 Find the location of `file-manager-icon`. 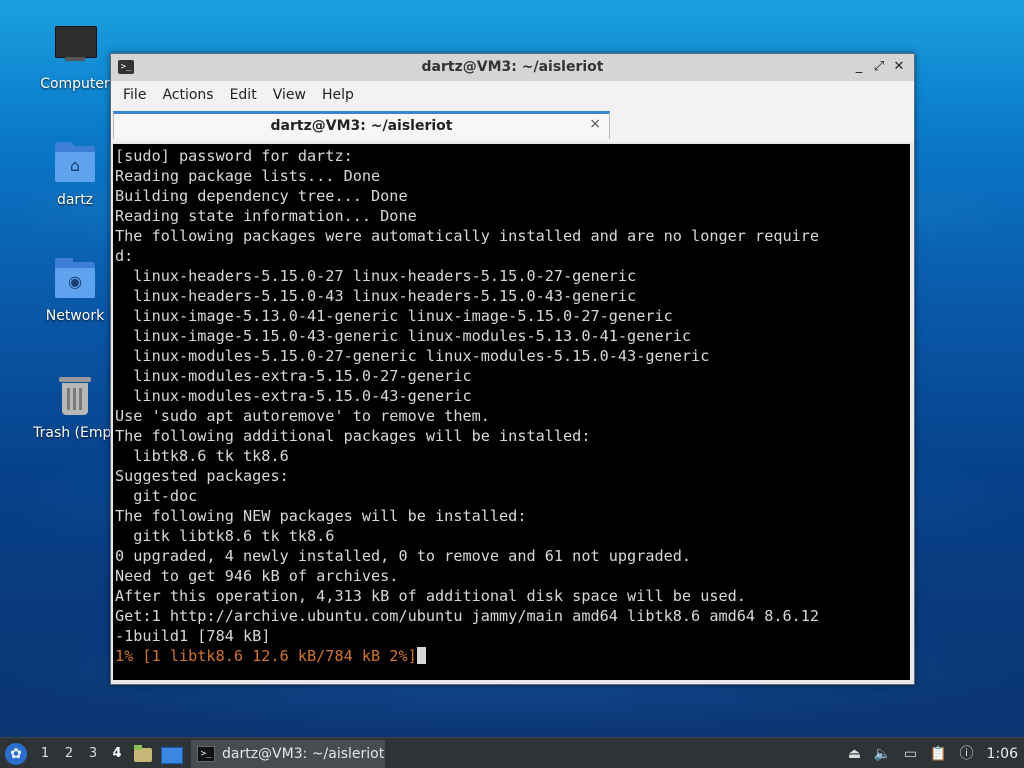

file-manager-icon is located at coordinates (143, 754).